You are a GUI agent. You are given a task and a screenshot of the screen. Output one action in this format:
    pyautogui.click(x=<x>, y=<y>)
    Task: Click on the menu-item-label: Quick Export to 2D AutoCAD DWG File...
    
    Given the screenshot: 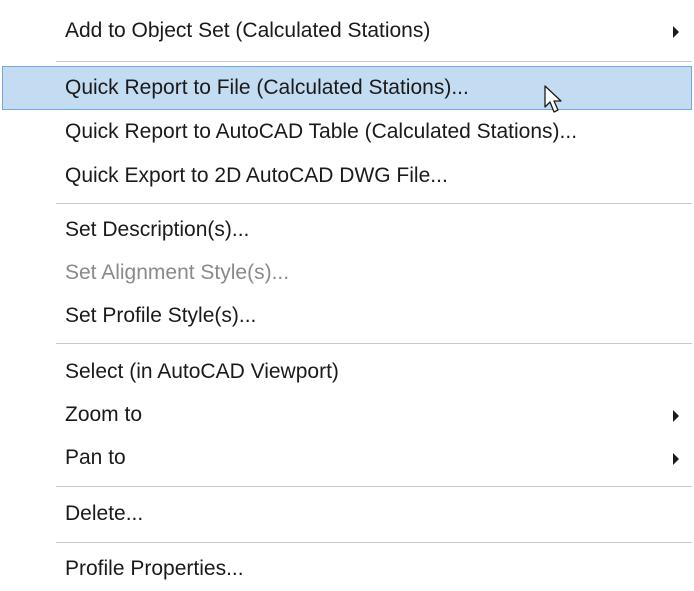 What is the action you would take?
    pyautogui.click(x=256, y=175)
    